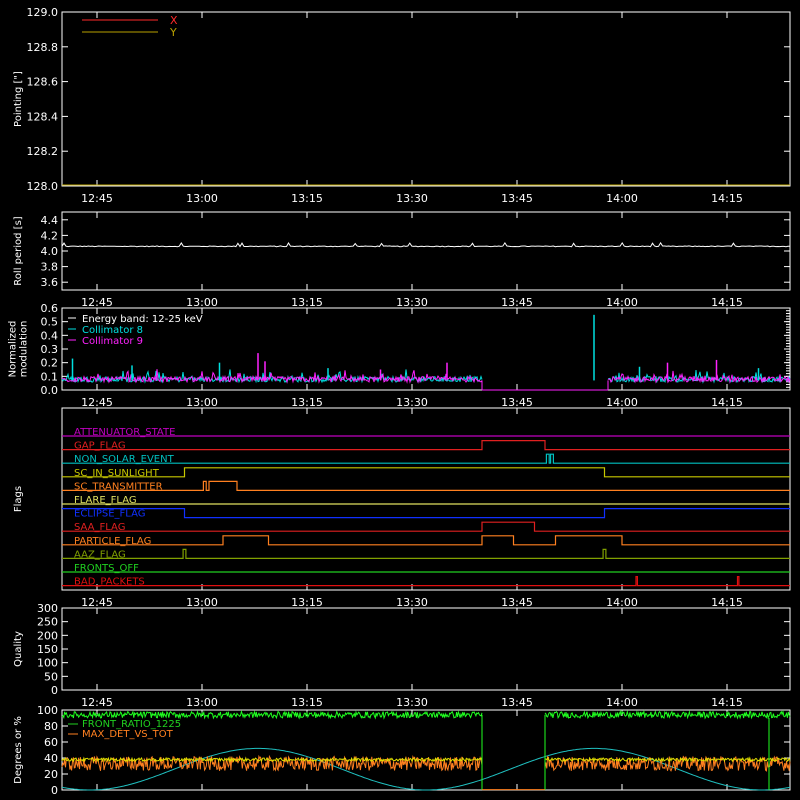  What do you see at coordinates (47, 649) in the screenshot?
I see `quality-ytick-label: 150` at bounding box center [47, 649].